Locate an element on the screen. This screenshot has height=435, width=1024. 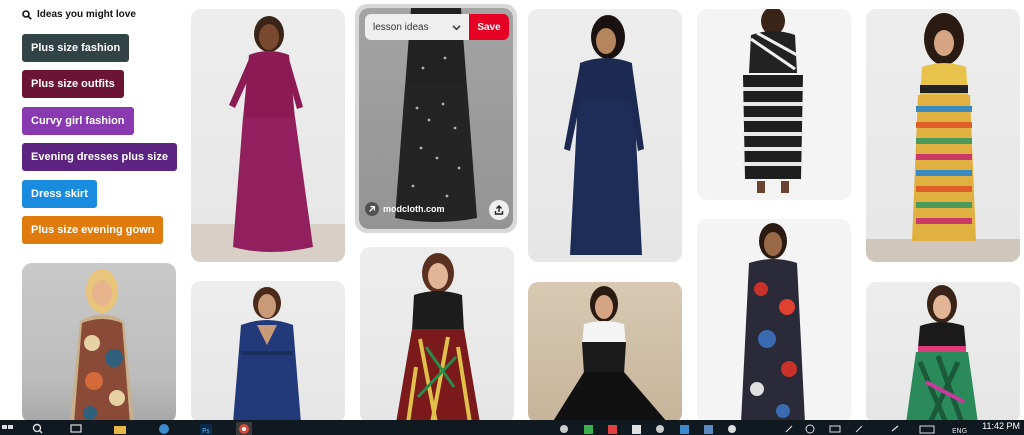
idea-chip-plus-size-evening-gown: Plus size evening gown is located at coordinates (93, 230).